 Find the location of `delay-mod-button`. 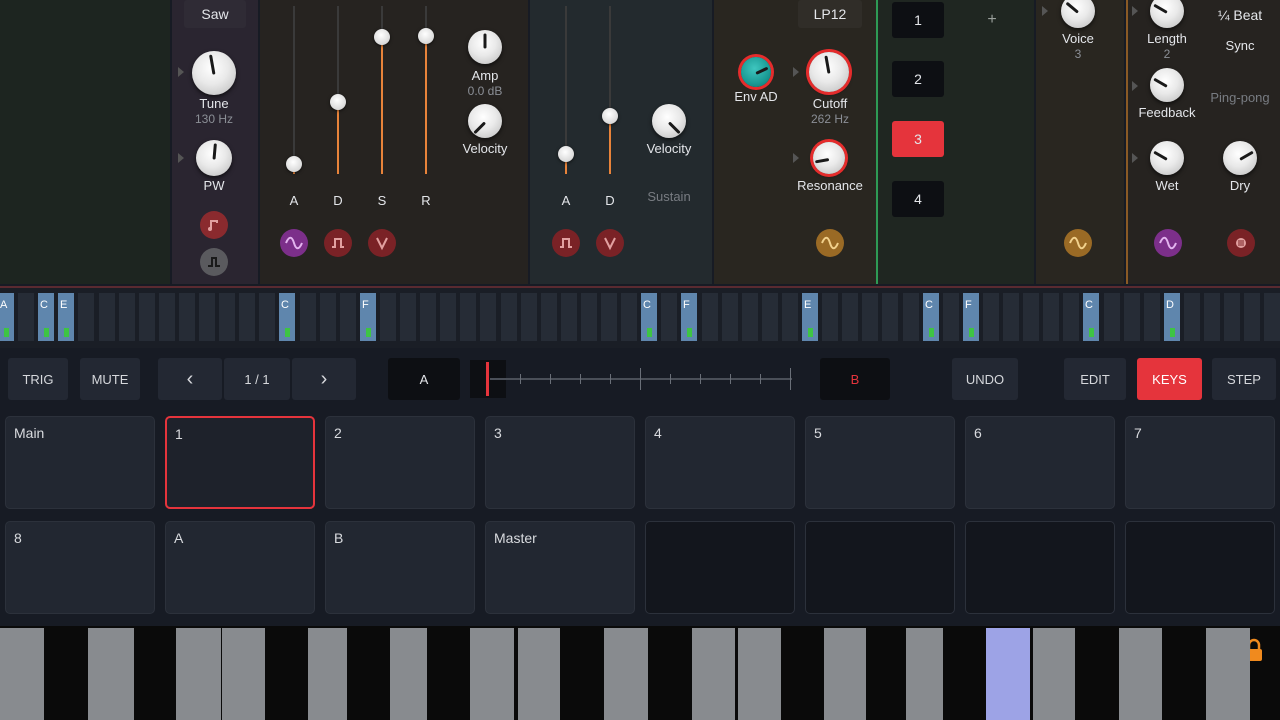

delay-mod-button is located at coordinates (1241, 243).